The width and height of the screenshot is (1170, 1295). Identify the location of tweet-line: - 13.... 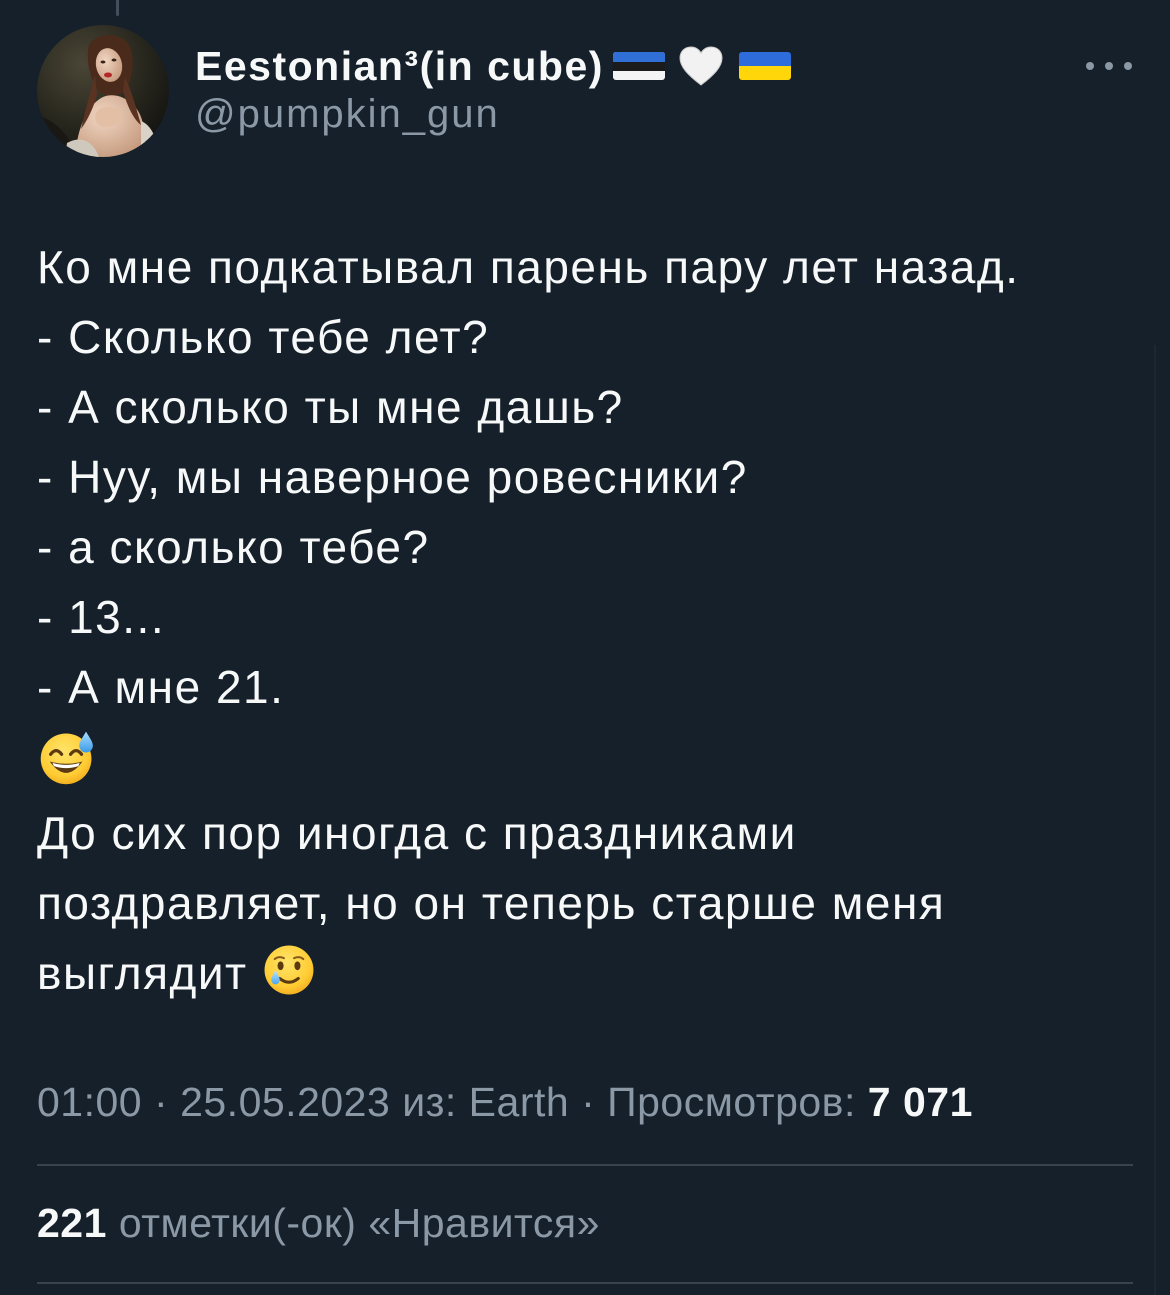
(101, 617).